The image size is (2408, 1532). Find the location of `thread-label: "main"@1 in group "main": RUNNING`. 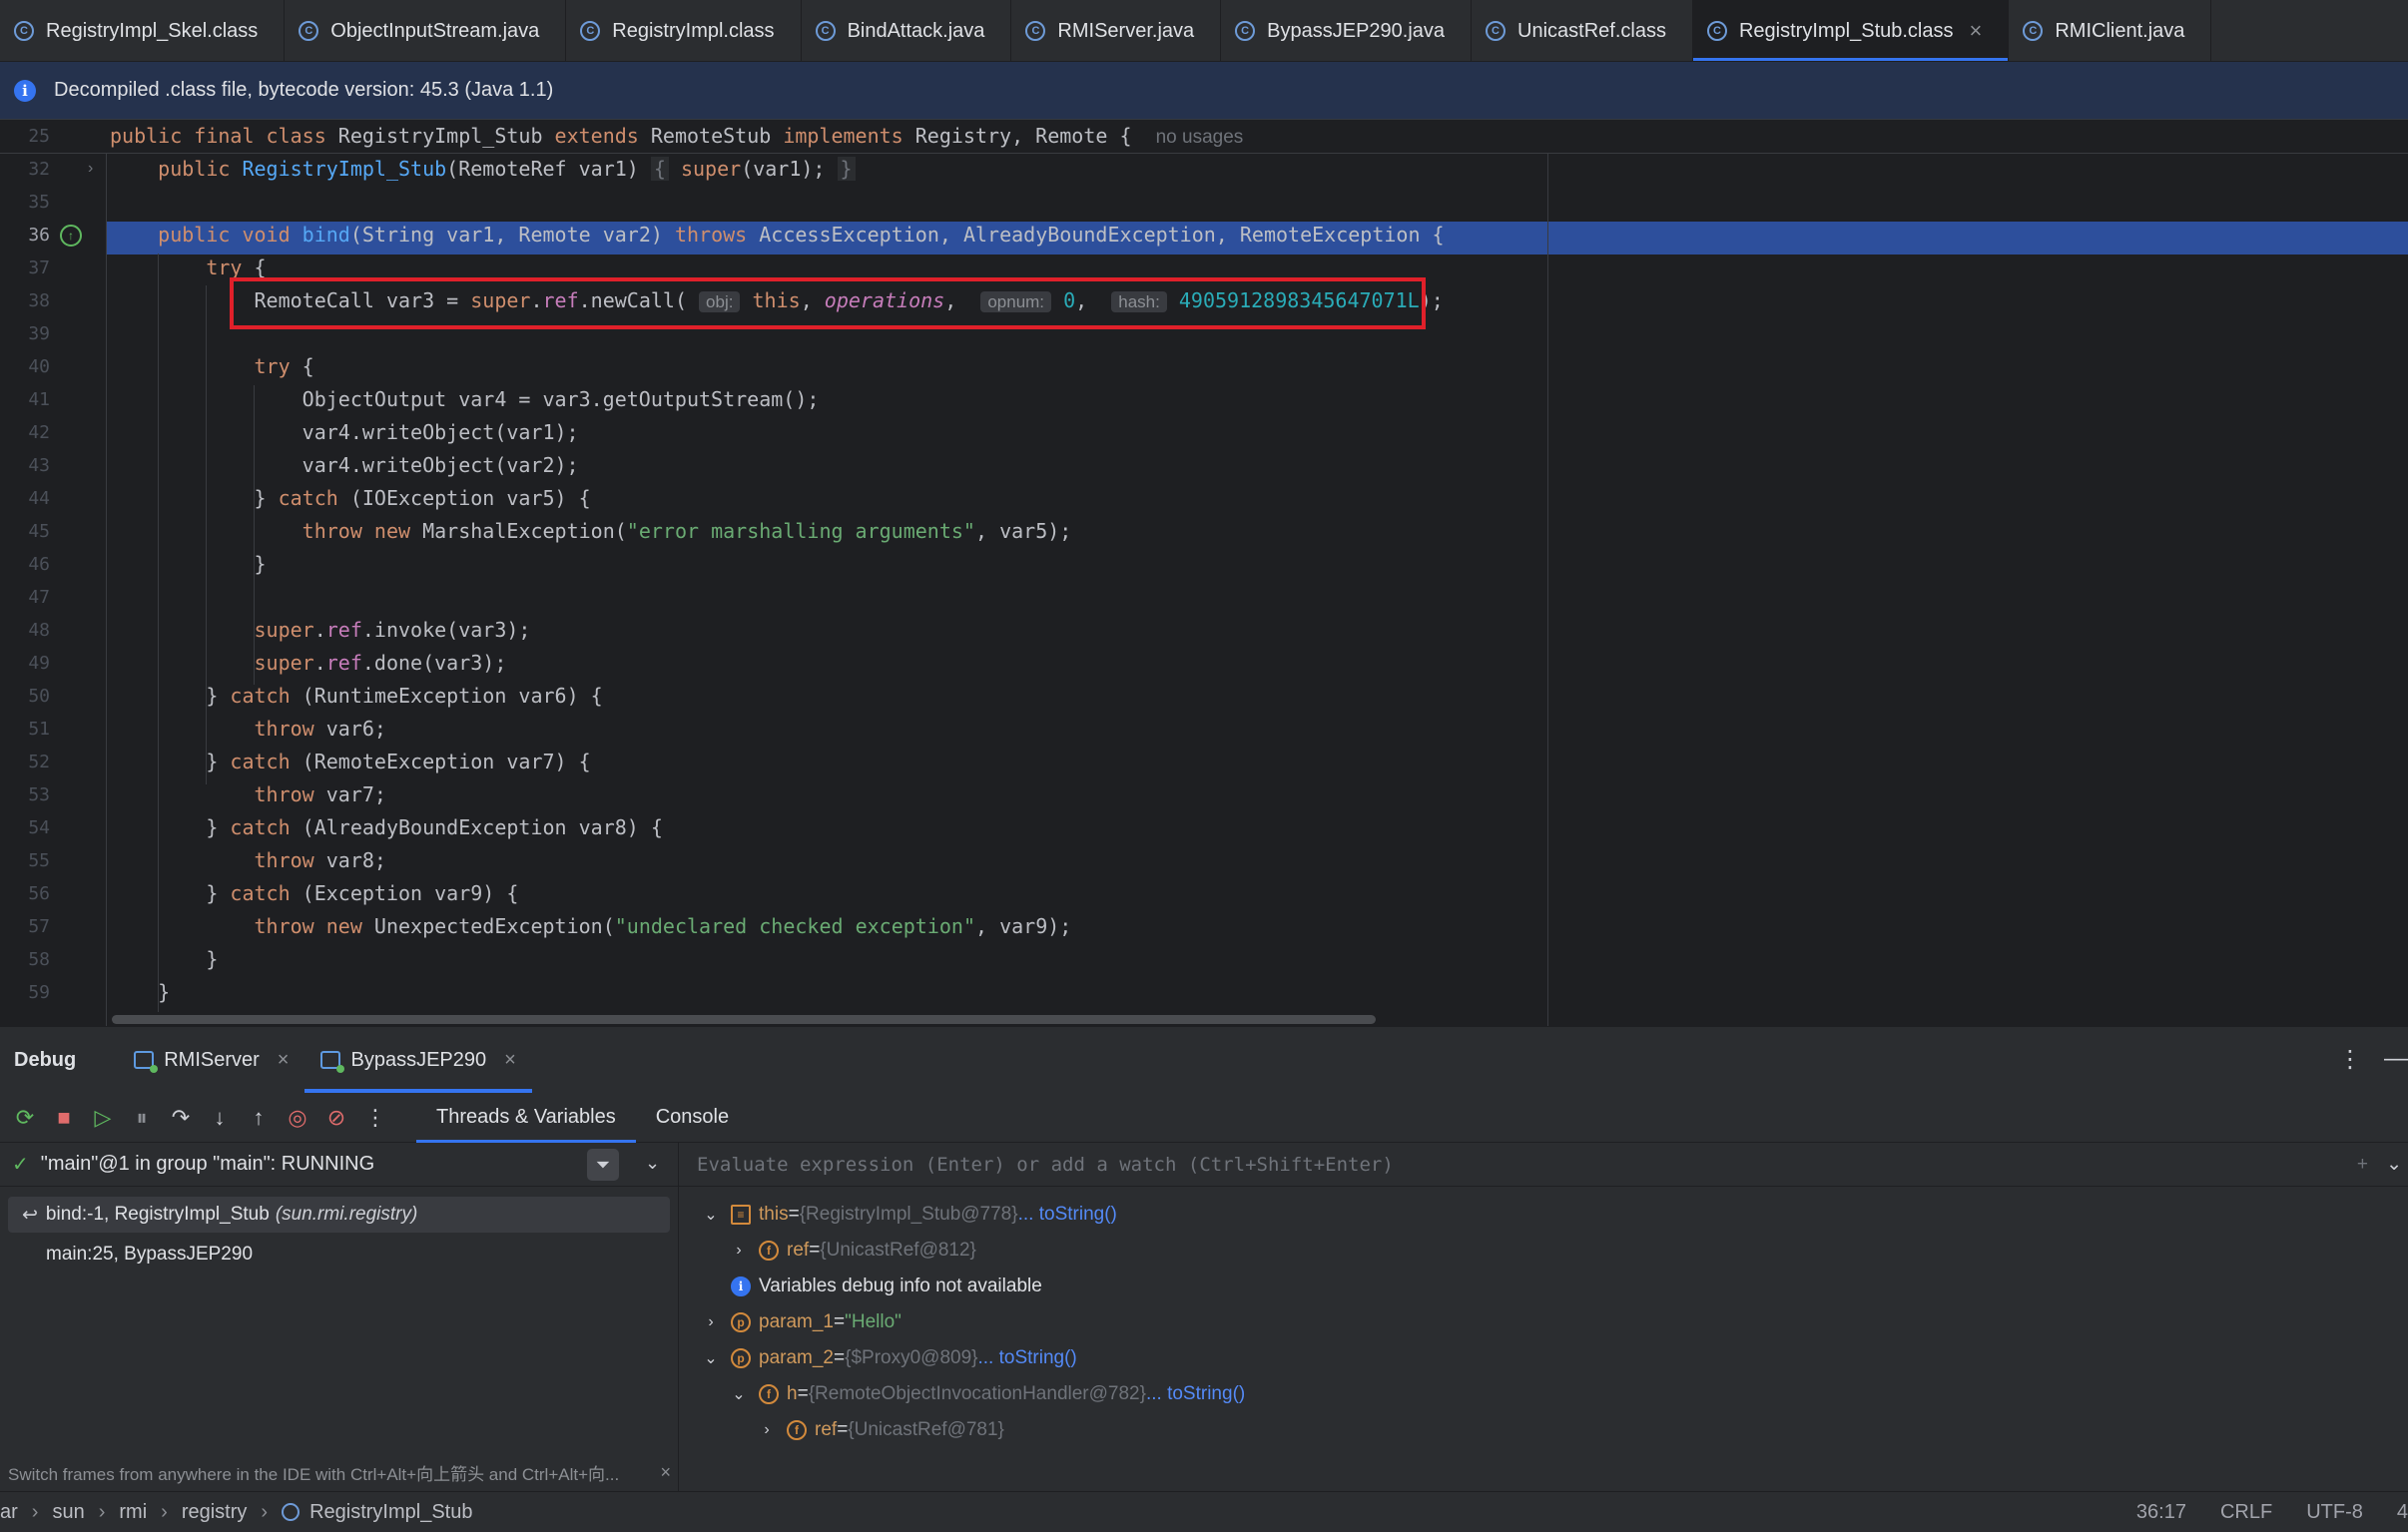

thread-label: "main"@1 in group "main": RUNNING is located at coordinates (207, 1164).